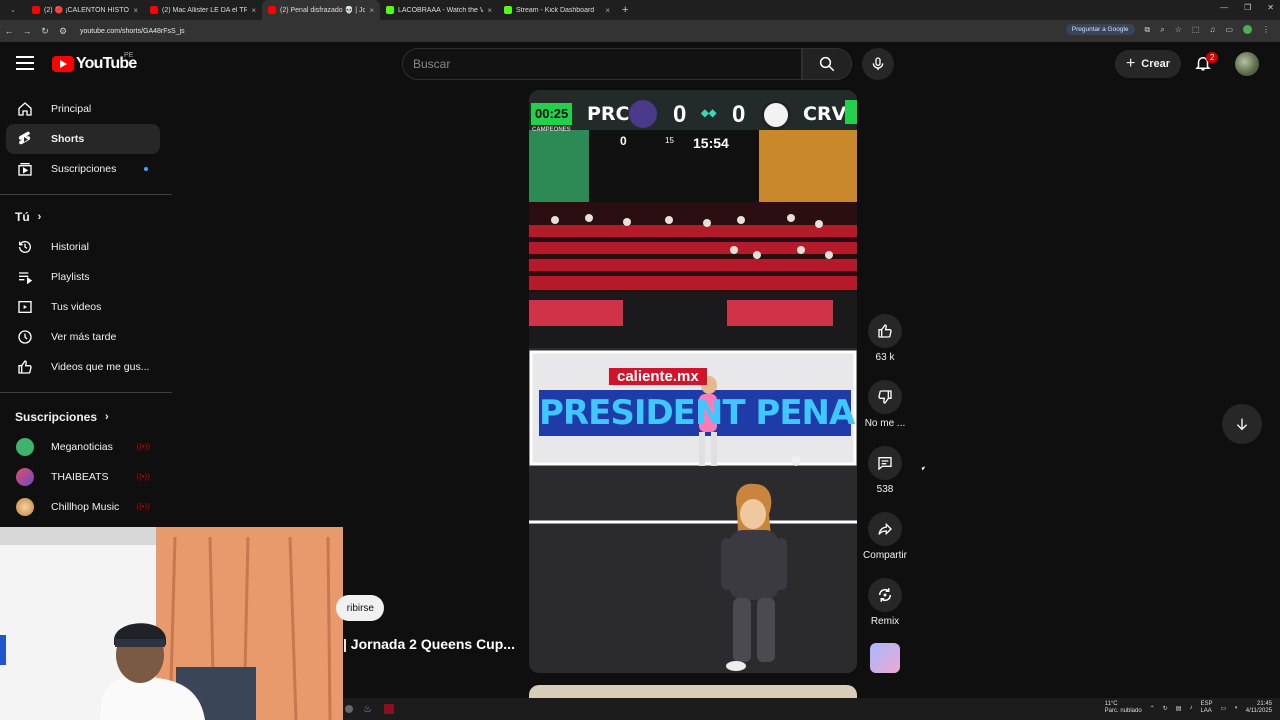 The width and height of the screenshot is (1280, 720). Describe the element at coordinates (143, 476) in the screenshot. I see `live-icon: ((•))` at that location.